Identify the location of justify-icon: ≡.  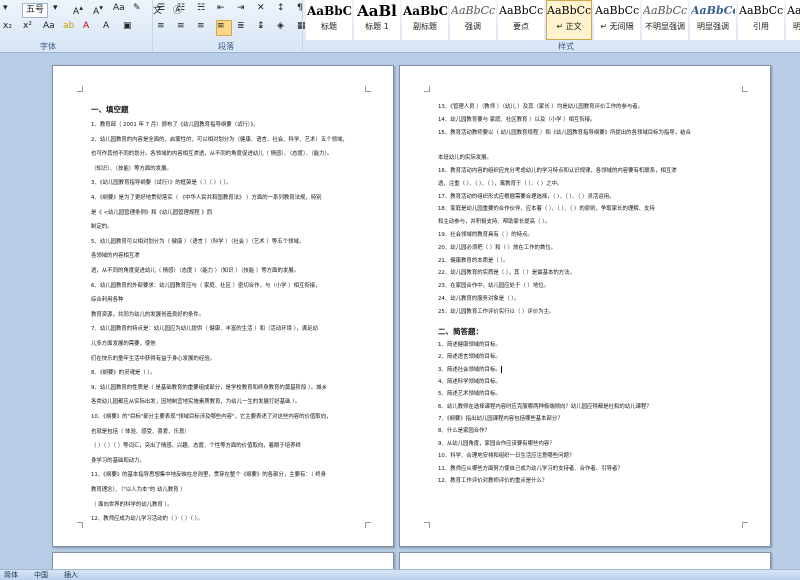
(224, 28).